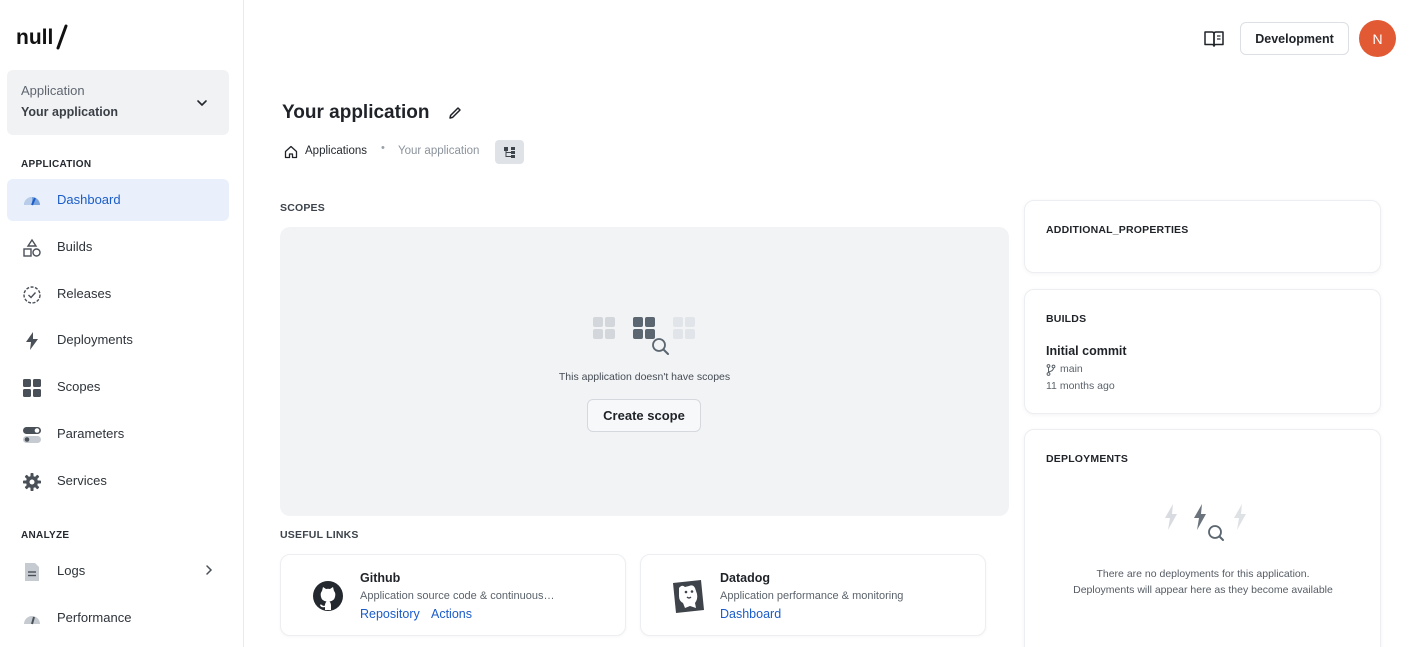 The width and height of the screenshot is (1411, 647). Describe the element at coordinates (118, 481) in the screenshot. I see `sidebar-item-services: Services` at that location.